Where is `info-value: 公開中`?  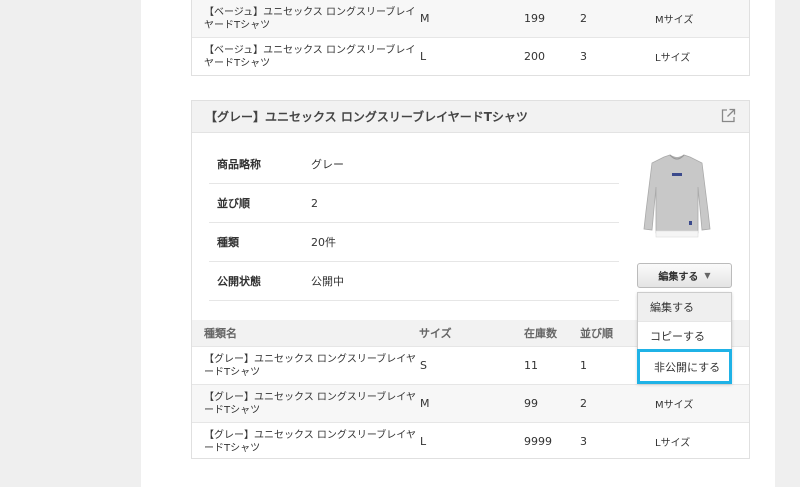 info-value: 公開中 is located at coordinates (327, 281).